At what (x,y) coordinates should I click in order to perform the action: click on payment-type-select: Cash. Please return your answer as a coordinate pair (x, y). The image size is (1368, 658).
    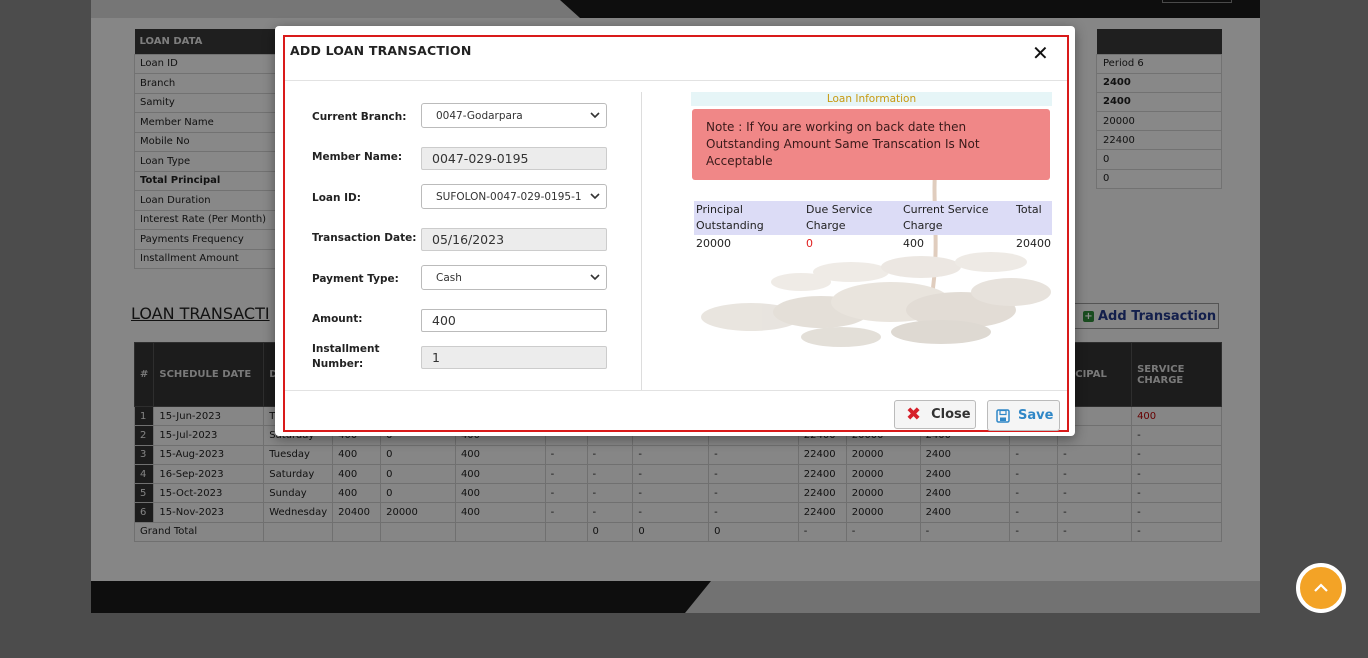
    Looking at the image, I should click on (514, 277).